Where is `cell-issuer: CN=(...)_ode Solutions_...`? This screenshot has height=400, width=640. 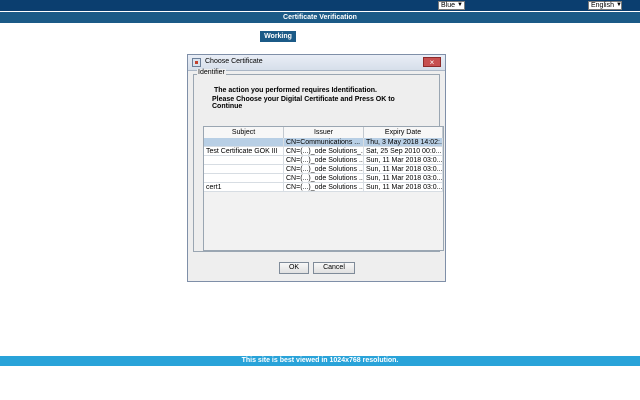 cell-issuer: CN=(...)_ode Solutions_... is located at coordinates (325, 151).